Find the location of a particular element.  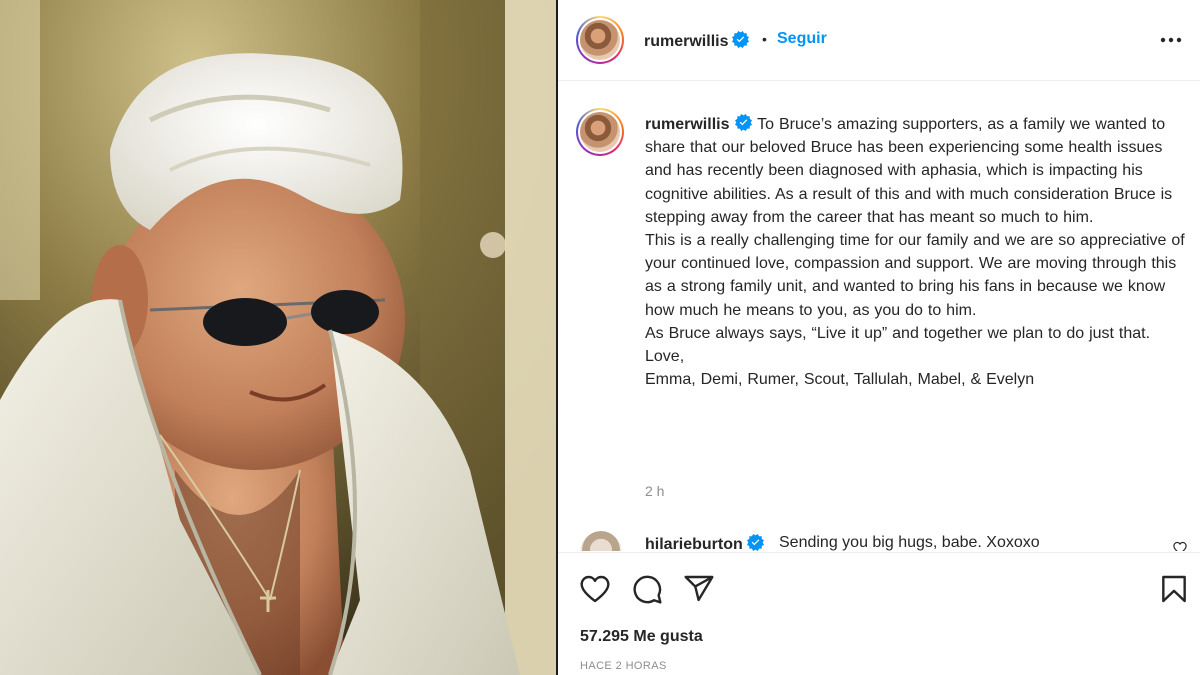

caption-paragraph-4: Love, is located at coordinates (665, 357).